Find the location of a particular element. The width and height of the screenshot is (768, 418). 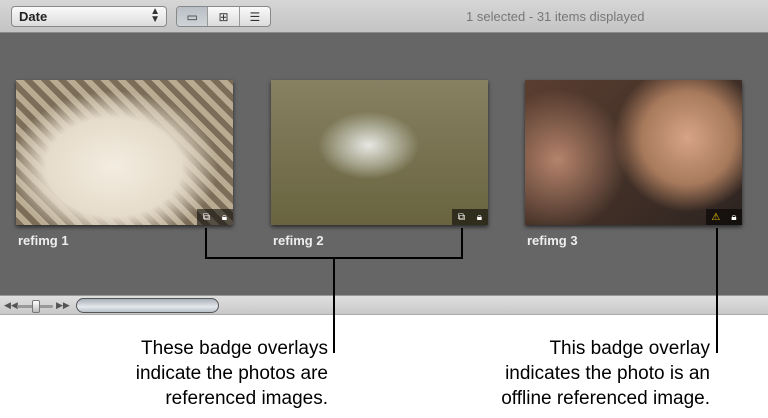

grid-icon: ⊞ is located at coordinates (223, 16).